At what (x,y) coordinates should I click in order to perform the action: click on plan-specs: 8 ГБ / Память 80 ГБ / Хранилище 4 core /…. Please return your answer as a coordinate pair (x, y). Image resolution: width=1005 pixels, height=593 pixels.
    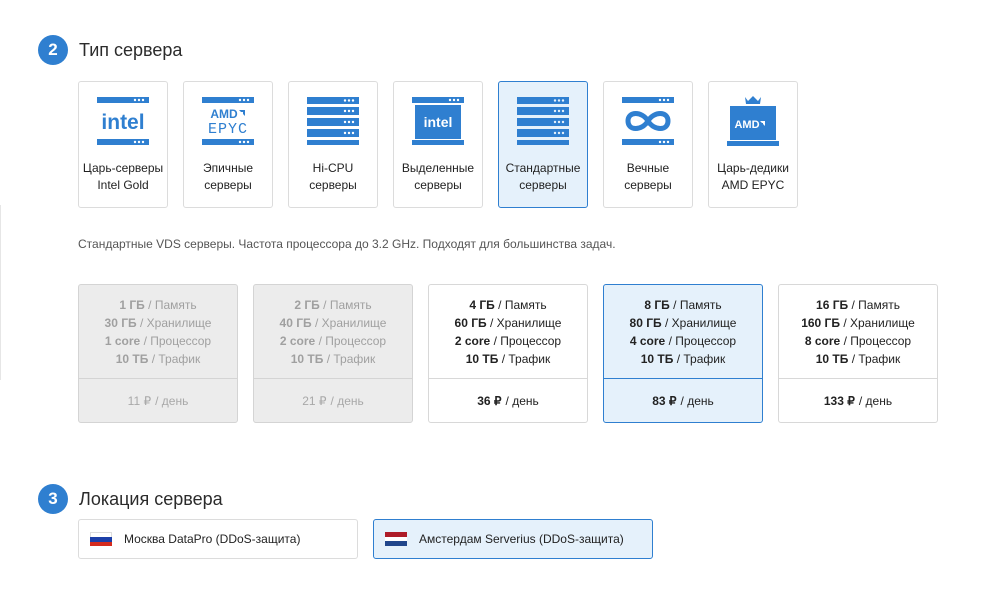
    Looking at the image, I should click on (683, 332).